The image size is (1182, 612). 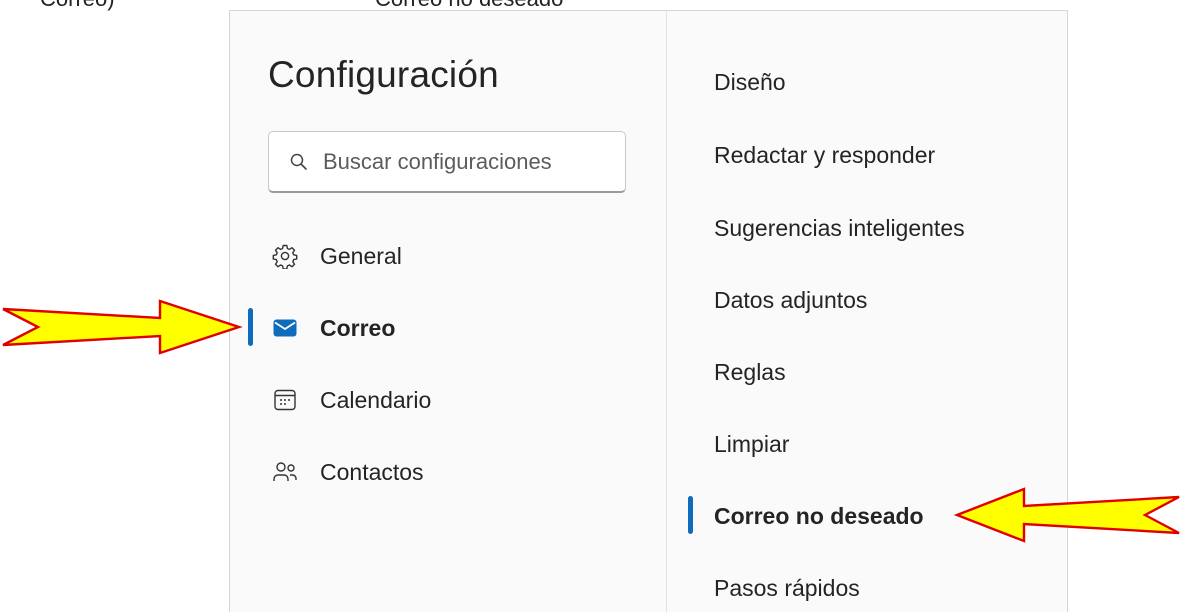 What do you see at coordinates (122, 327) in the screenshot?
I see `annotation-arrow-right-icon` at bounding box center [122, 327].